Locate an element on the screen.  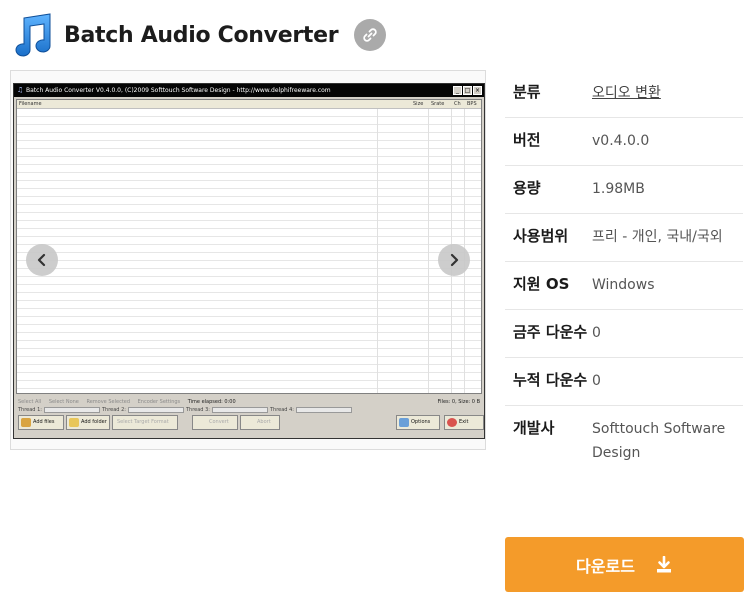
chevron-right-icon is located at coordinates (454, 260).